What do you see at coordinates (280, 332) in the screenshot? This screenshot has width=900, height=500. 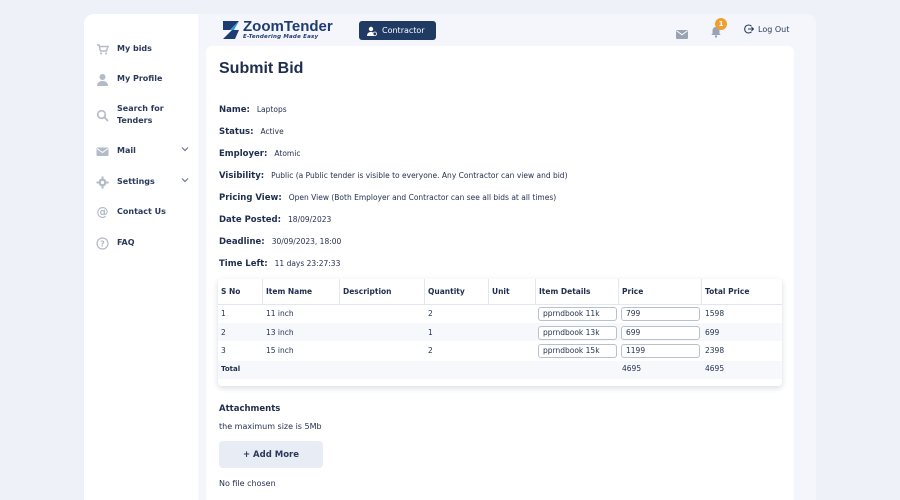 I see `cell-item-name: 13 inch` at bounding box center [280, 332].